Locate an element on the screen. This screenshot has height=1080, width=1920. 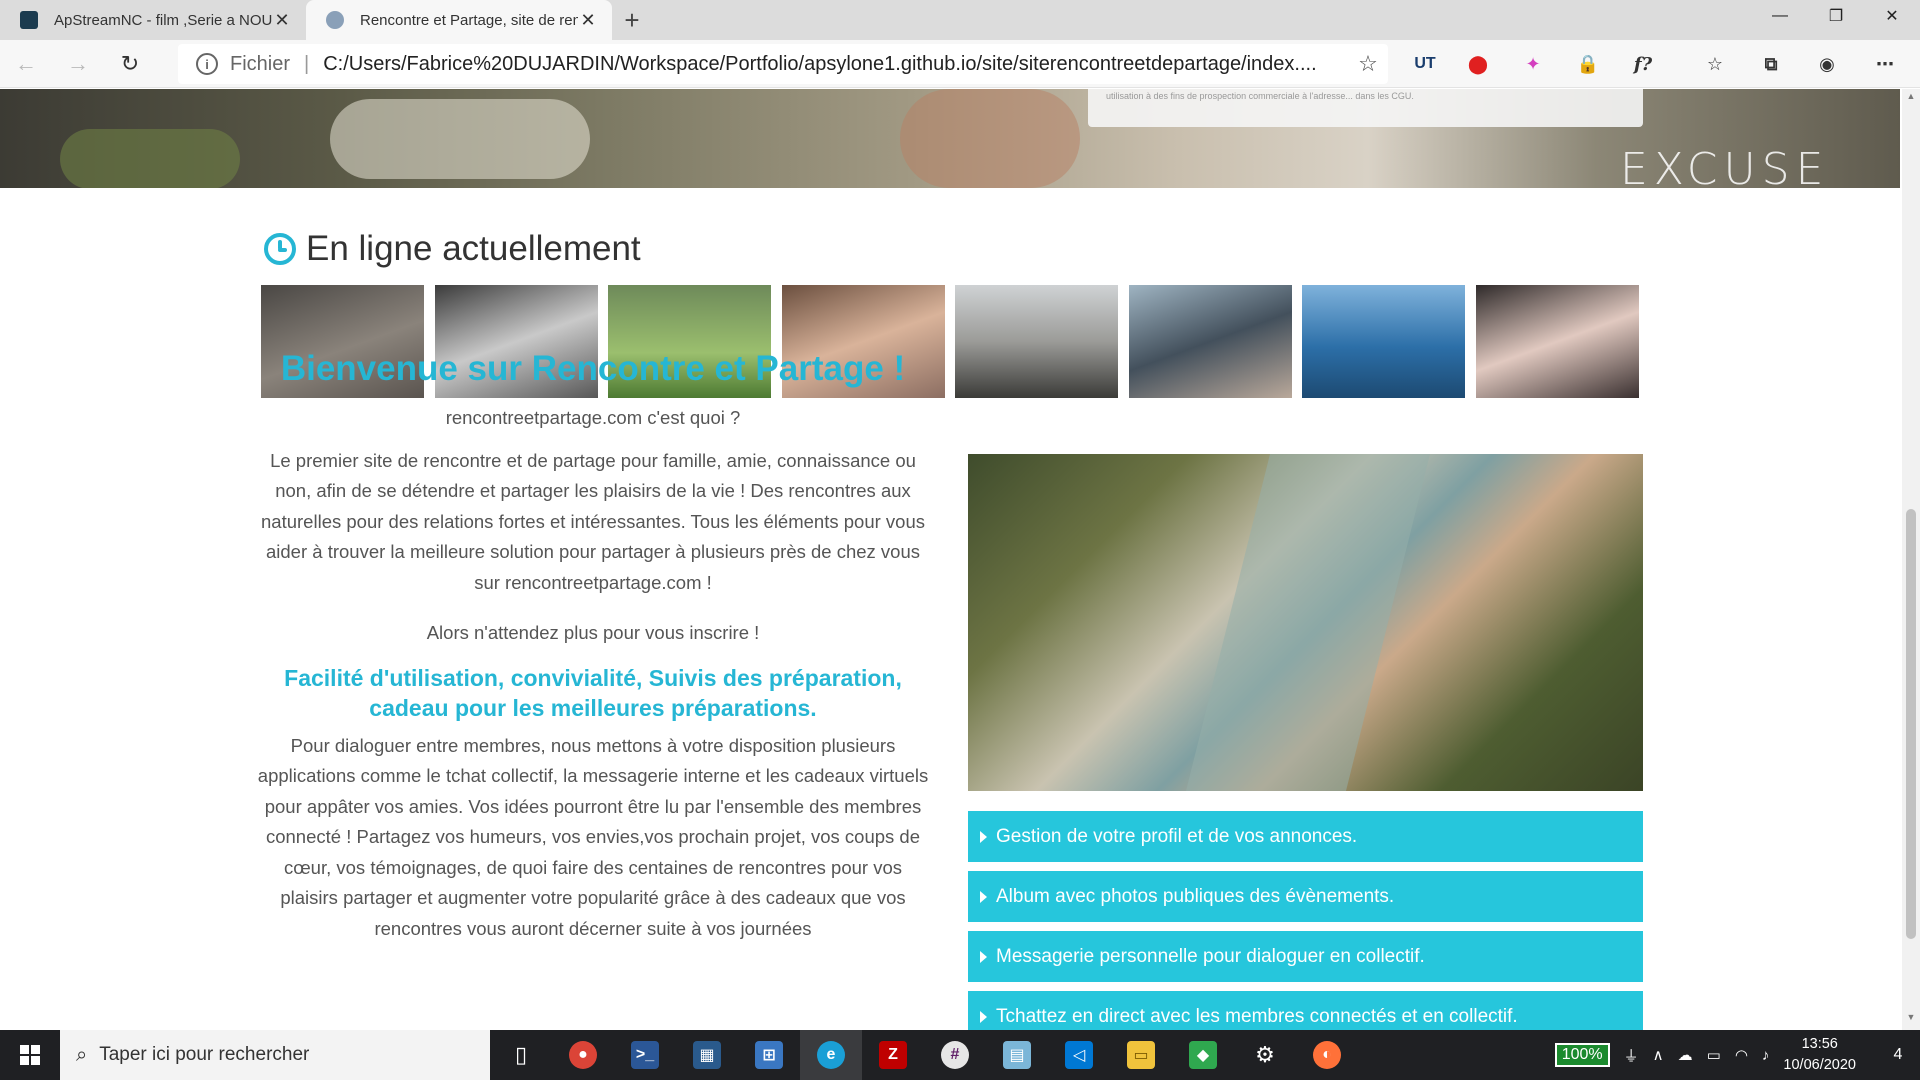
notification-count: 4 is located at coordinates (1898, 1054).